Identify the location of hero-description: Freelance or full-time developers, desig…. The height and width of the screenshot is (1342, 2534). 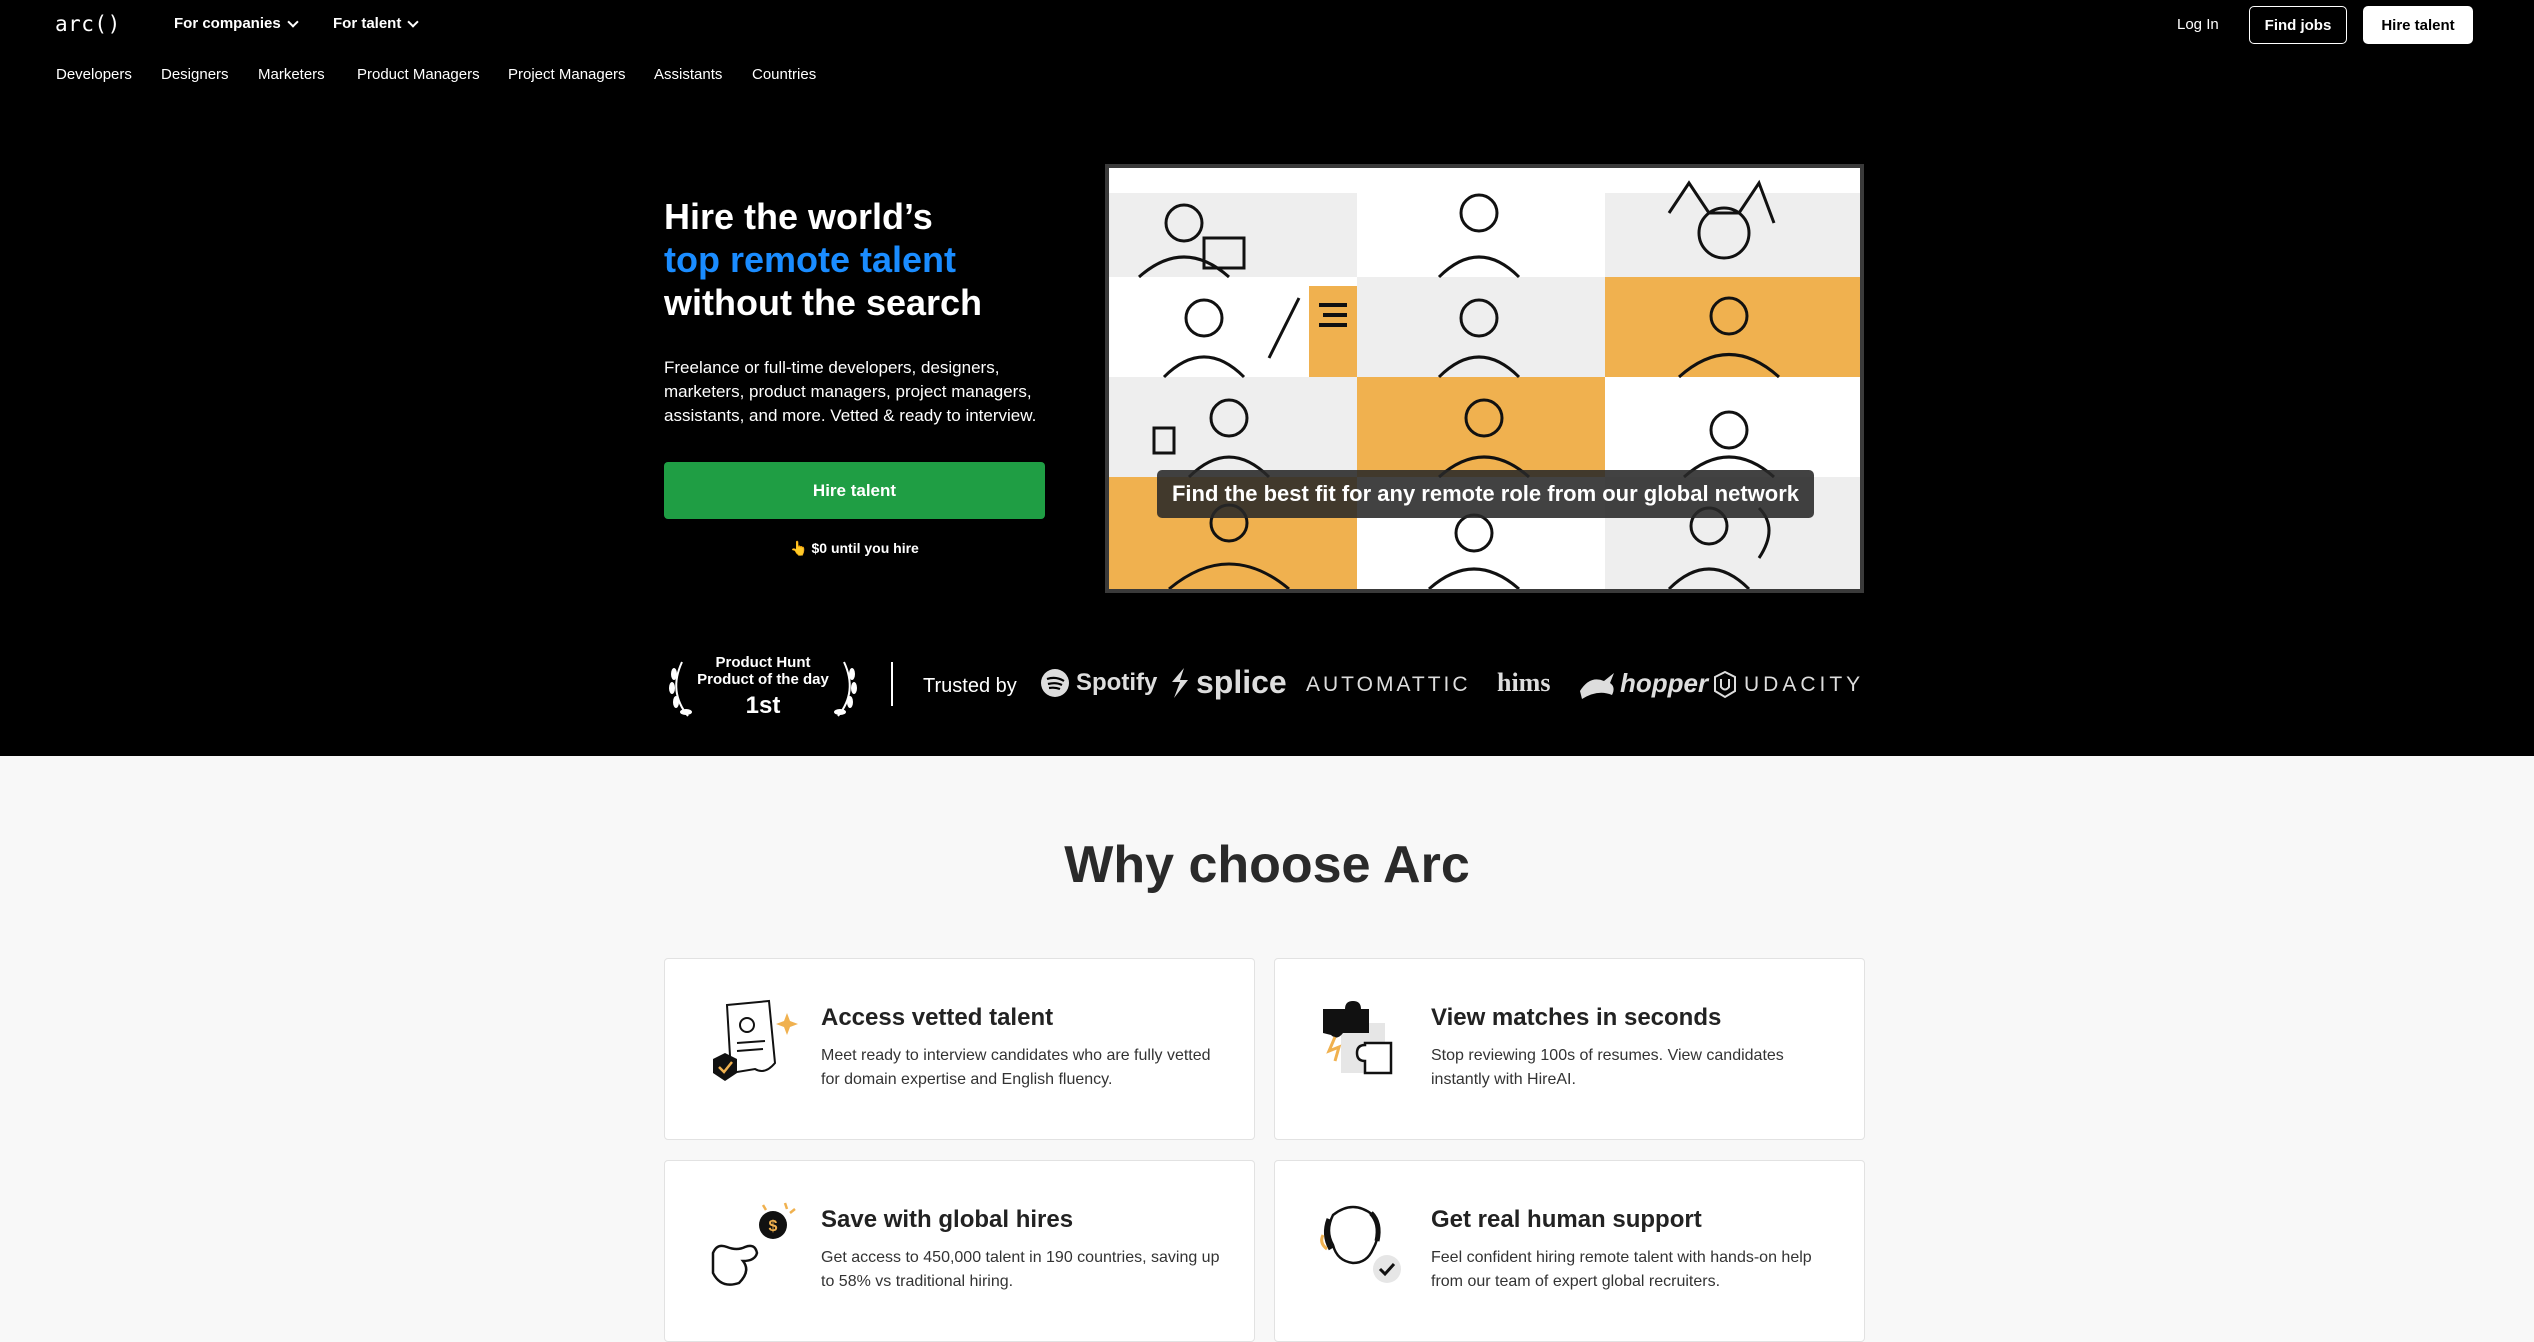
(850, 391).